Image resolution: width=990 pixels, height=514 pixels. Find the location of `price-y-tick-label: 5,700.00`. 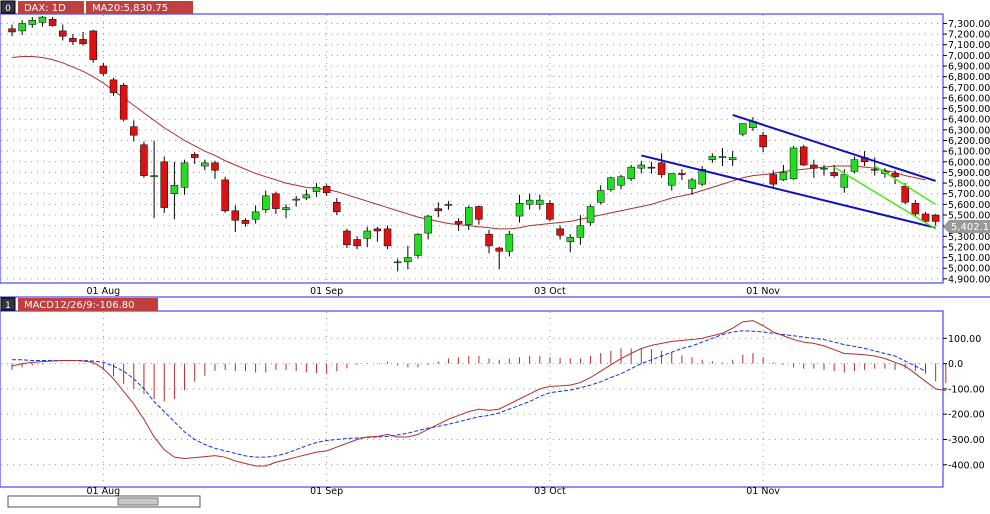

price-y-tick-label: 5,700.00 is located at coordinates (969, 194).